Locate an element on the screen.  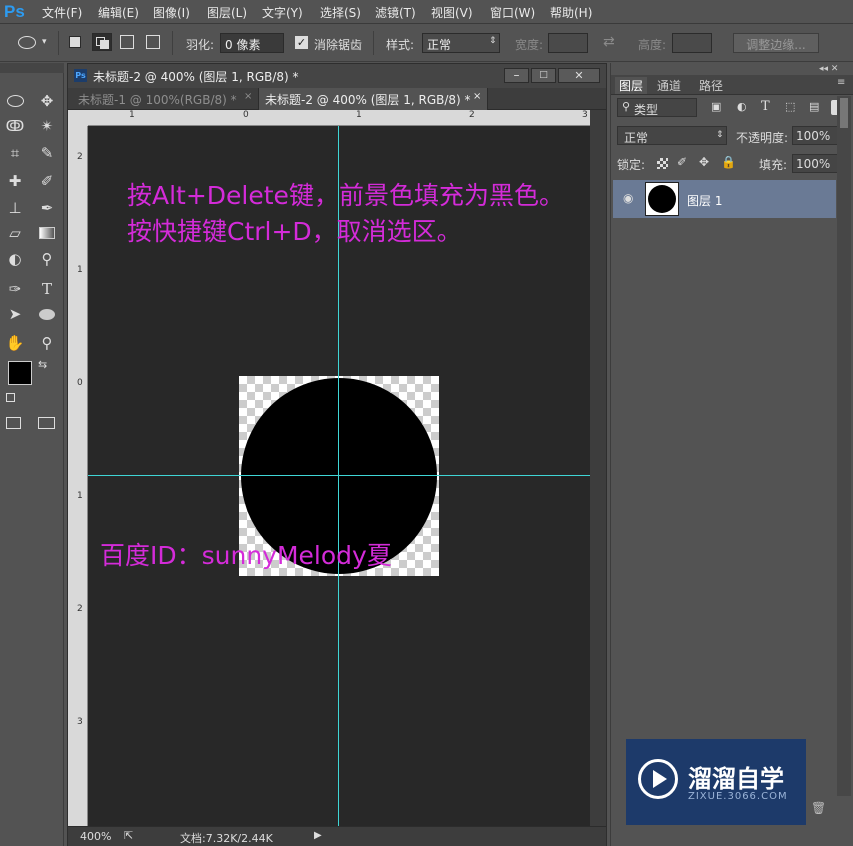
zoom-tool-icon: ⚲ is located at coordinates (47, 343).